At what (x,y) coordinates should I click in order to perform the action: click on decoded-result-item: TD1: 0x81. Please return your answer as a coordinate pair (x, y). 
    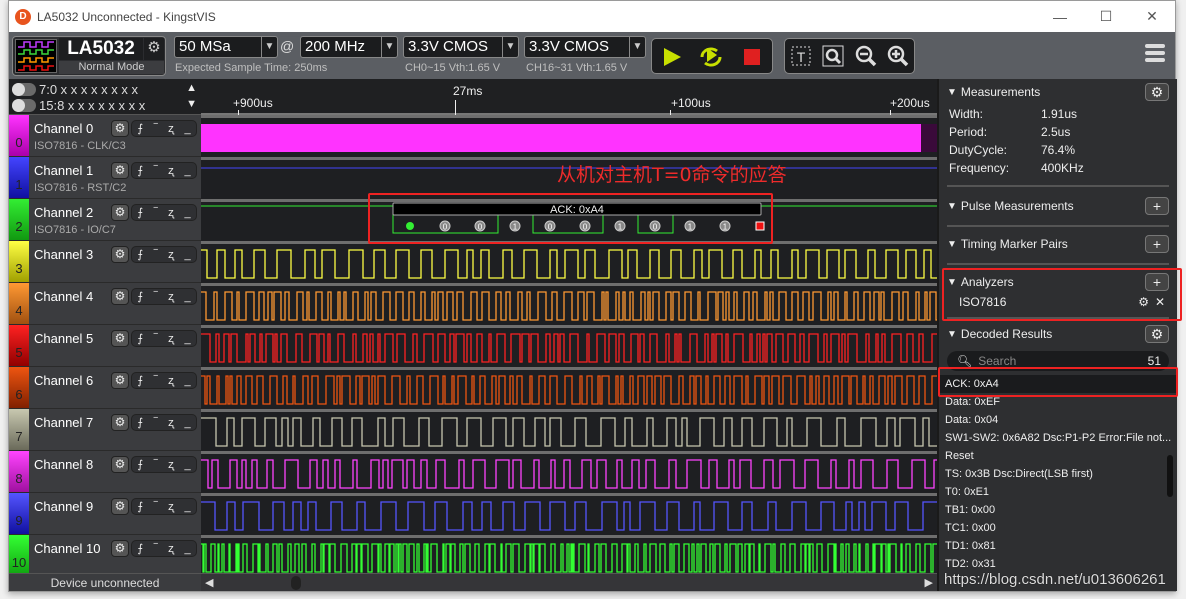
    Looking at the image, I should click on (1058, 546).